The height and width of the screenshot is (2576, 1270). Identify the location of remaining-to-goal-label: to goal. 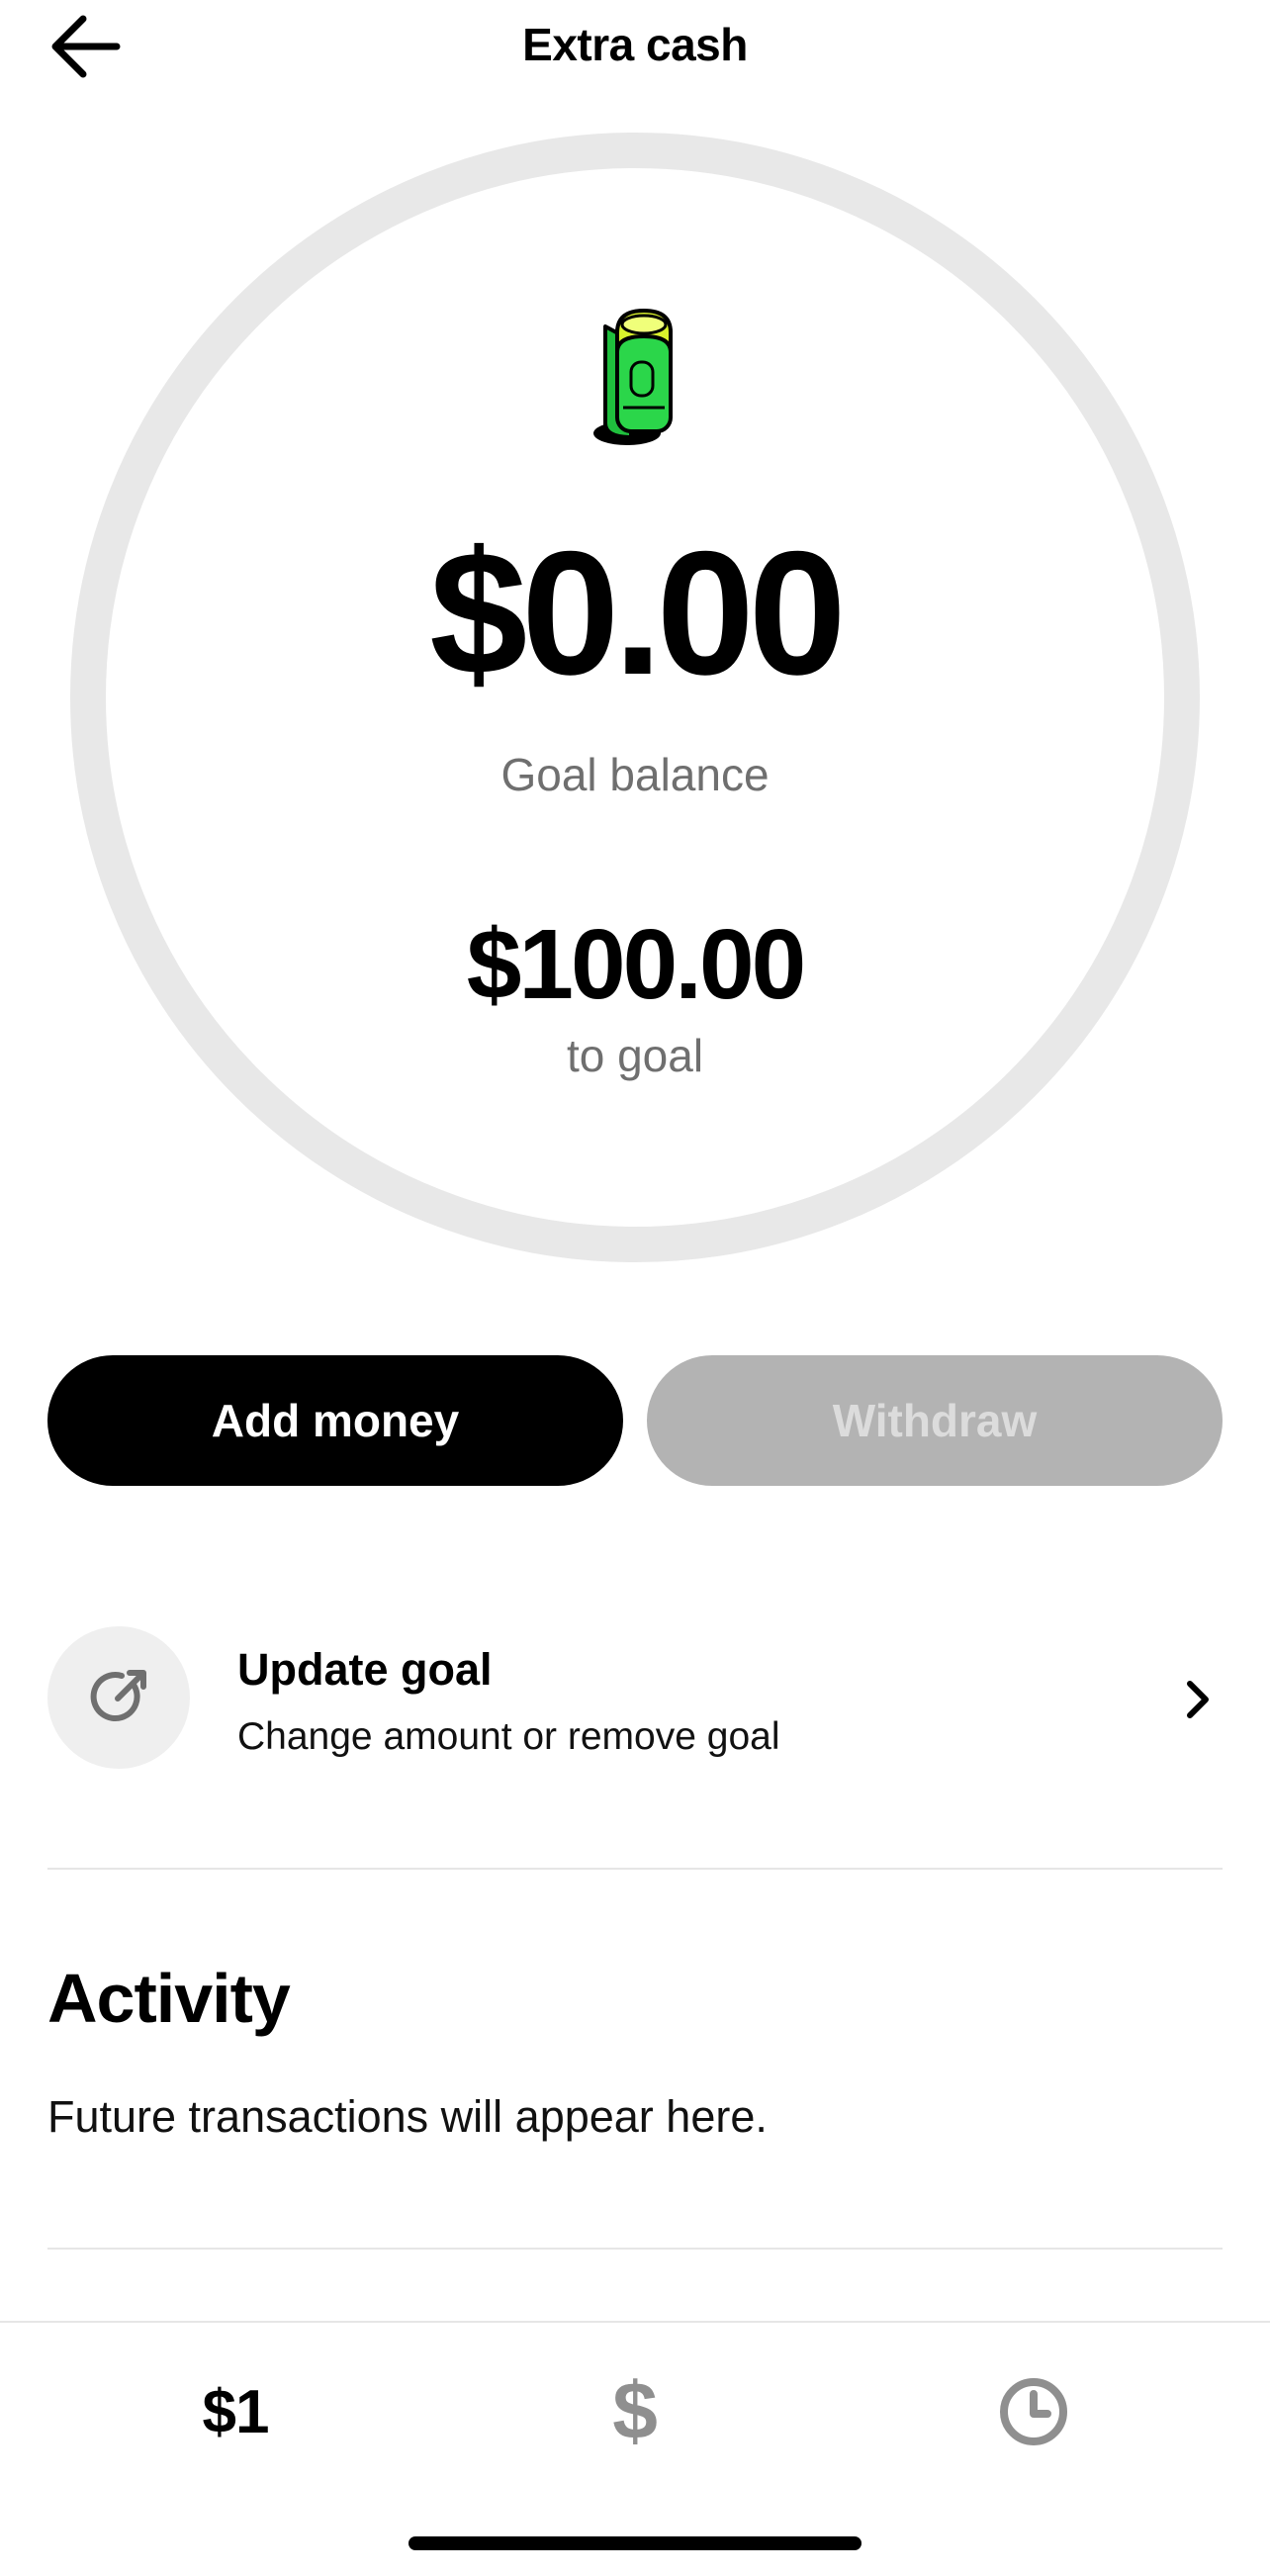
(635, 1055).